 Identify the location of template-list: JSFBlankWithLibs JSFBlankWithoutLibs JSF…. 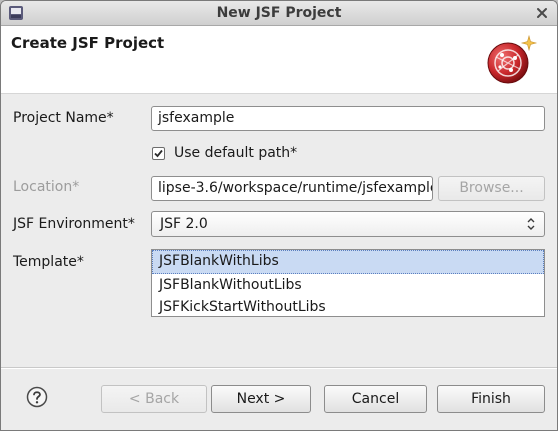
(348, 283).